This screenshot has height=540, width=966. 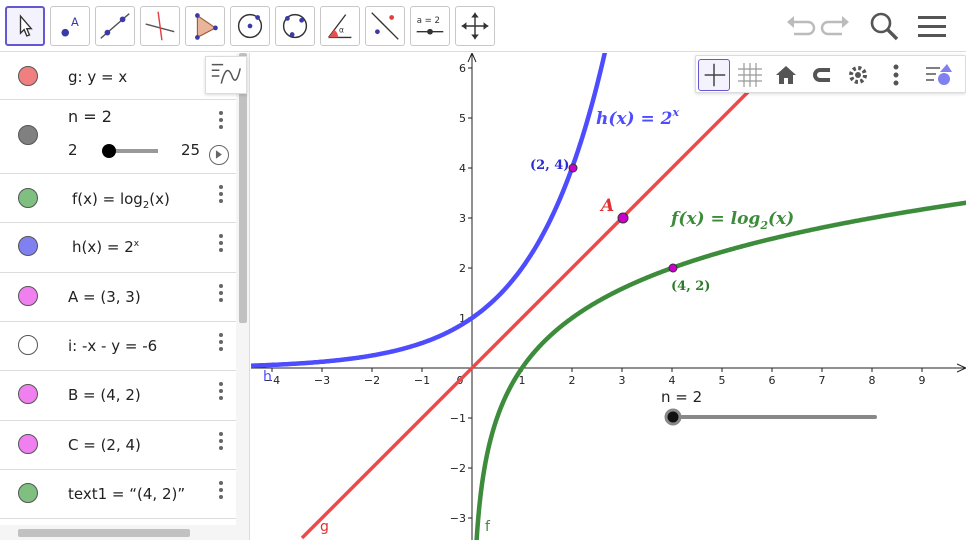 What do you see at coordinates (205, 26) in the screenshot?
I see `polygon-tool` at bounding box center [205, 26].